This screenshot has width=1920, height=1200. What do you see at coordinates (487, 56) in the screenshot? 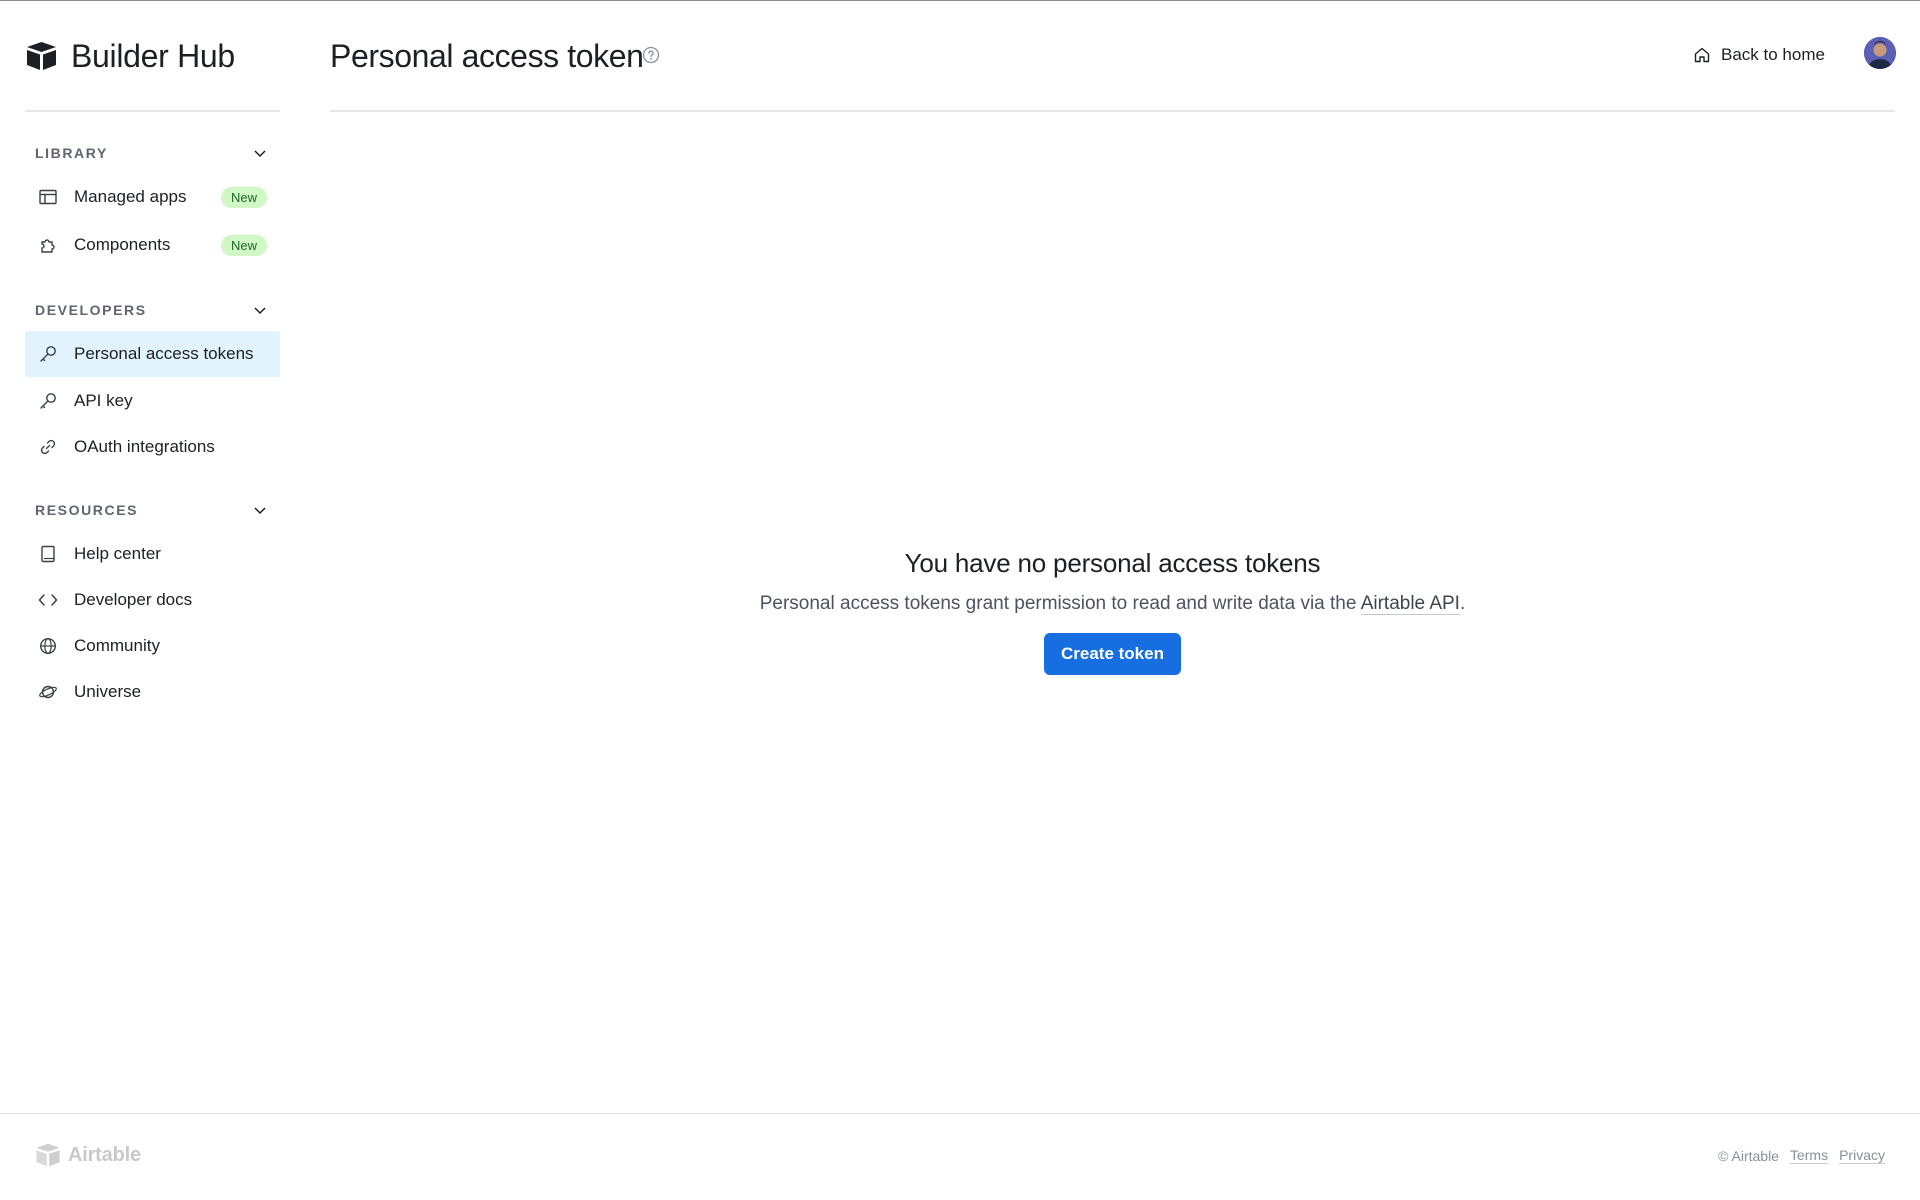
I see `page-title: Personal access token` at bounding box center [487, 56].